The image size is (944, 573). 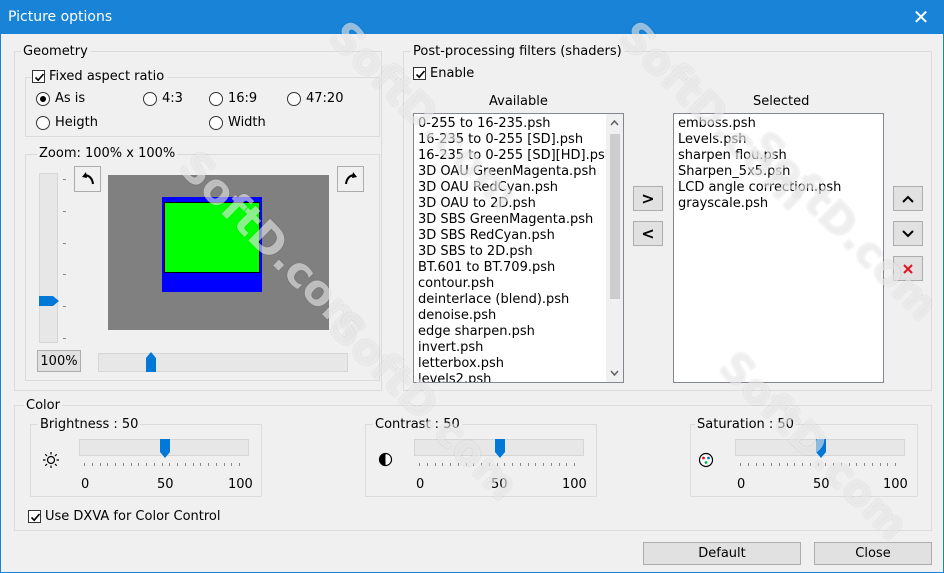 What do you see at coordinates (500, 448) in the screenshot?
I see `contrast-slider-thumb` at bounding box center [500, 448].